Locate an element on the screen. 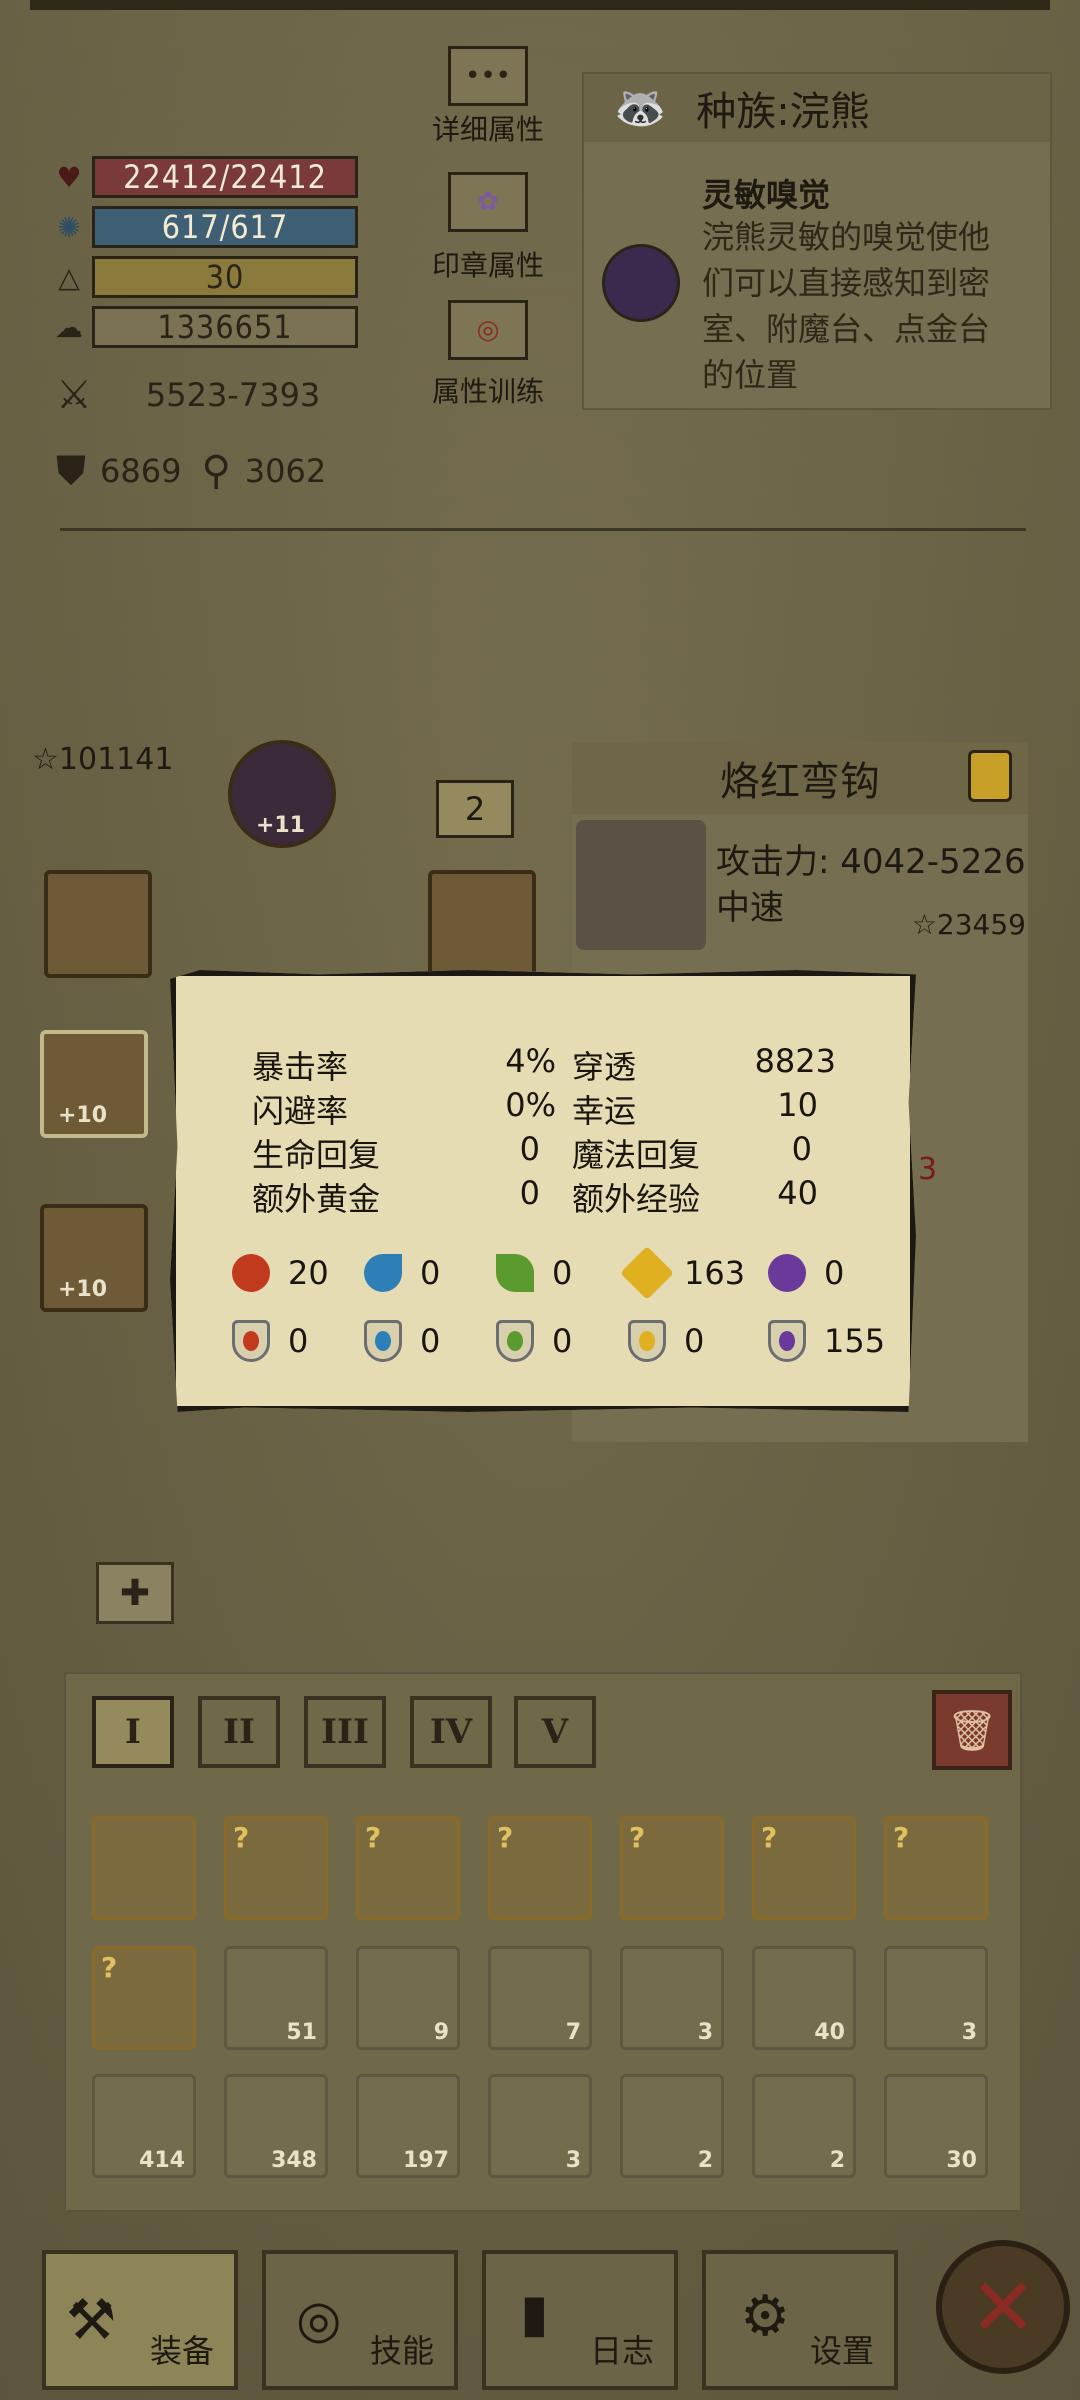 The height and width of the screenshot is (2400, 1080). resist-water: 0 is located at coordinates (402, 1341).